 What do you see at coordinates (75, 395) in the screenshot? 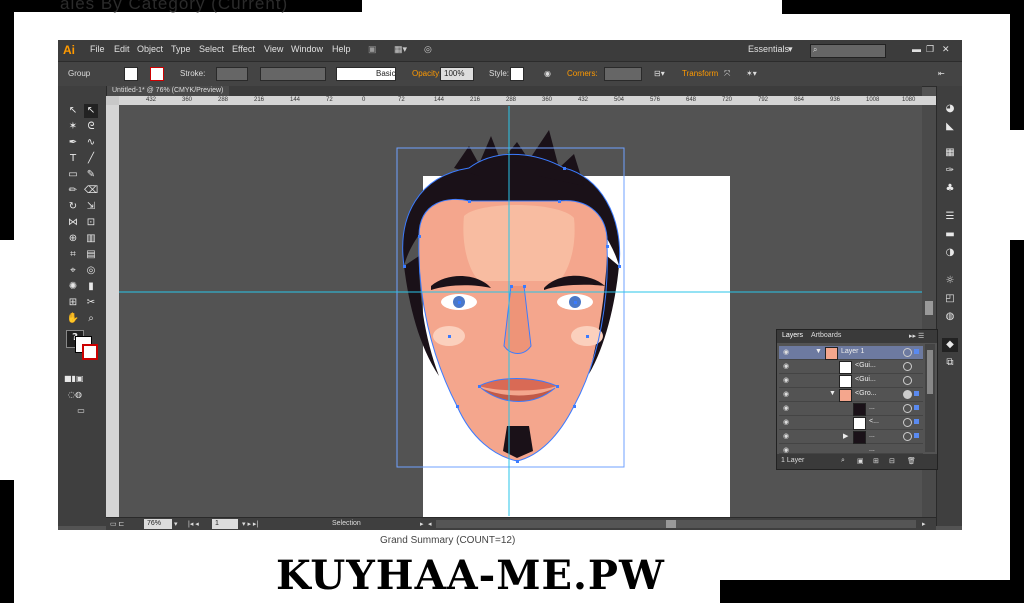
I see `drawing-mode-icon: ◌◍` at bounding box center [75, 395].